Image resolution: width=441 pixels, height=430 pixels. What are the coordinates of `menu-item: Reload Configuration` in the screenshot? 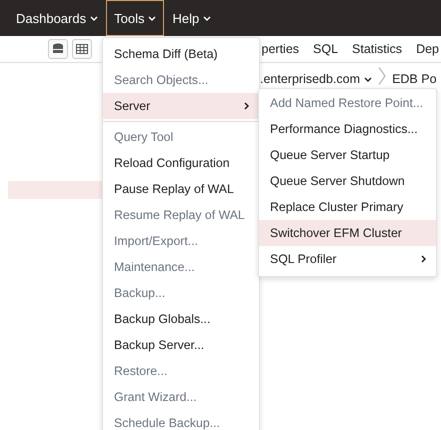 It's located at (181, 163).